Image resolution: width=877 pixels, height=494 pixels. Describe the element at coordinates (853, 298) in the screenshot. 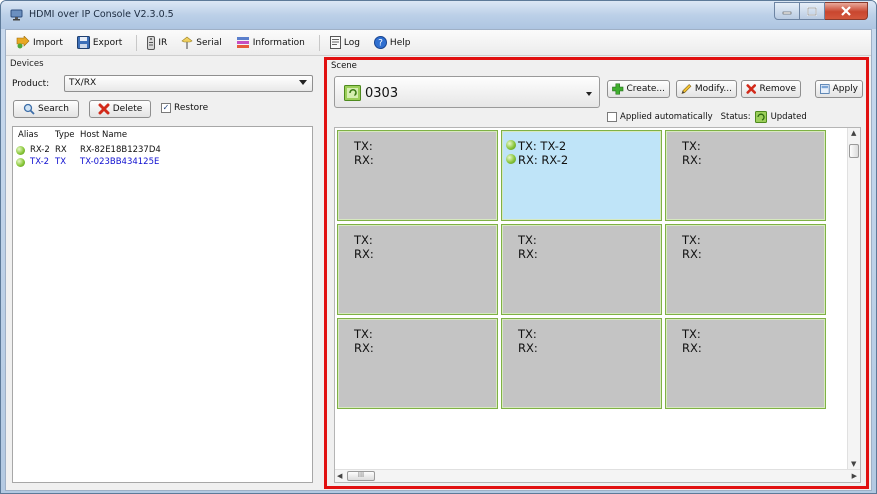

I see `vertical-scrollbar: ▲ ▼` at that location.